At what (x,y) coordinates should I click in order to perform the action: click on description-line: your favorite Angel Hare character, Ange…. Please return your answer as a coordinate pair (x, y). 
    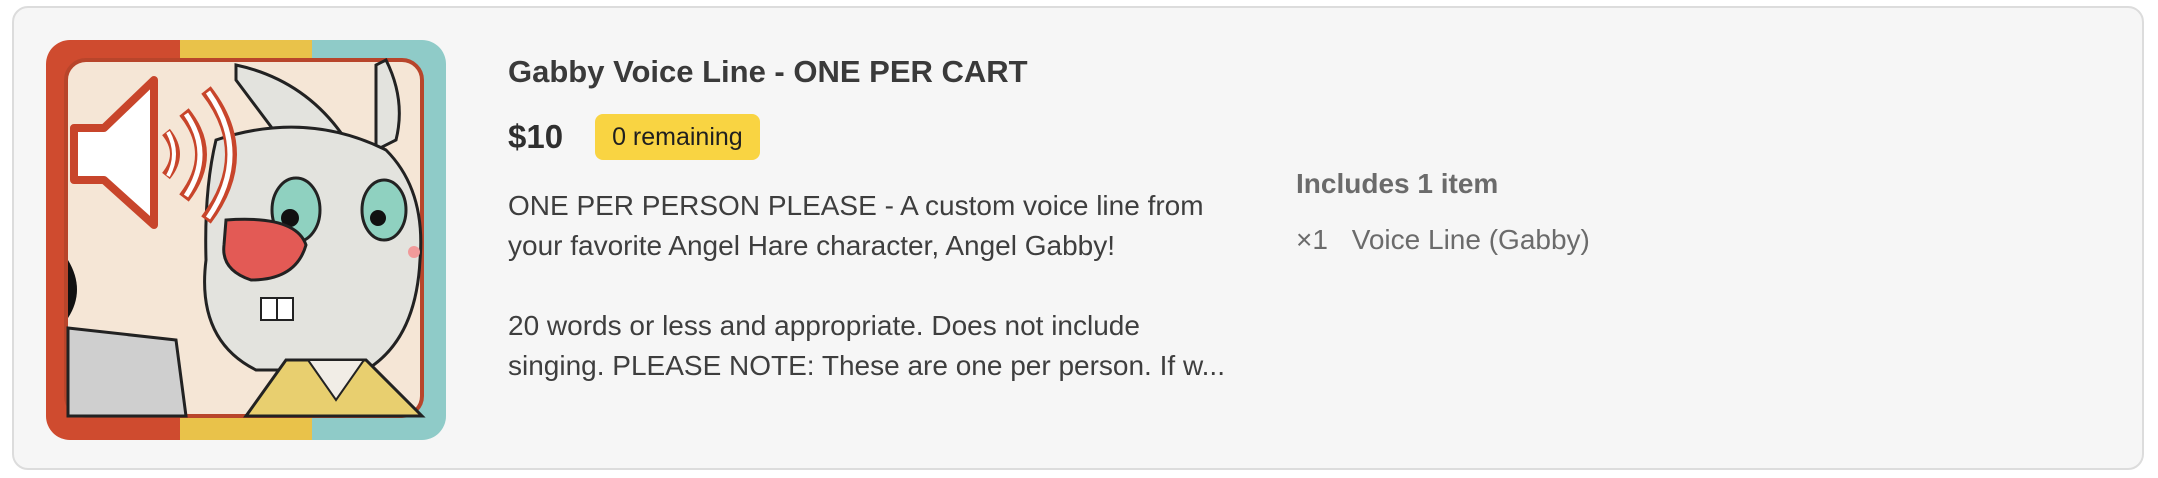
    Looking at the image, I should click on (812, 245).